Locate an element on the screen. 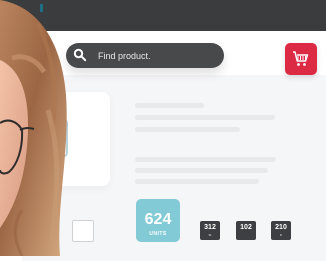 Image resolution: width=326 pixels, height=261 pixels. product-thumbnail-placeholder is located at coordinates (83, 231).